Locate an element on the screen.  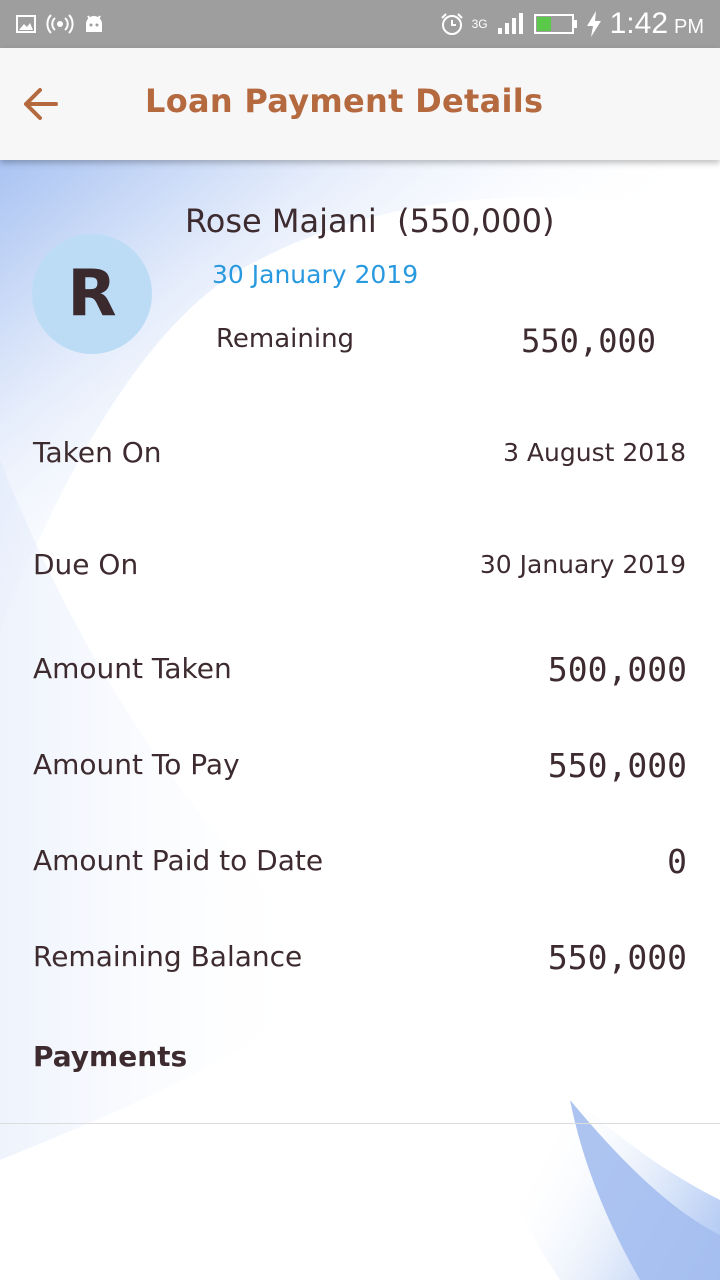
amount-paid-value: 0 is located at coordinates (677, 861).